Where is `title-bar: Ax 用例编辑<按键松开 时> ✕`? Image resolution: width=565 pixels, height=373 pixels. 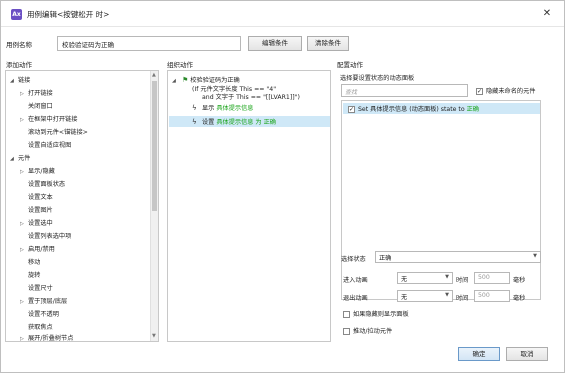 title-bar: Ax 用例编辑<按键松开 时> ✕ is located at coordinates (282, 14).